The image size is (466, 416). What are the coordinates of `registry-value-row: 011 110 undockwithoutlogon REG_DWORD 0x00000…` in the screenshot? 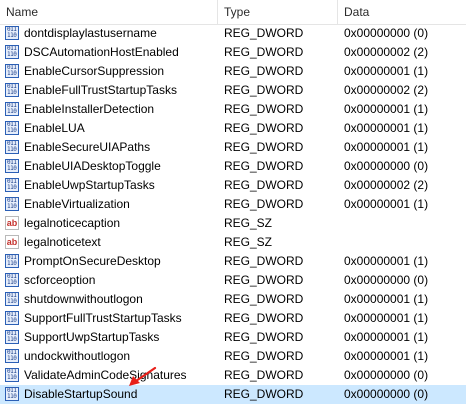 It's located at (233, 356).